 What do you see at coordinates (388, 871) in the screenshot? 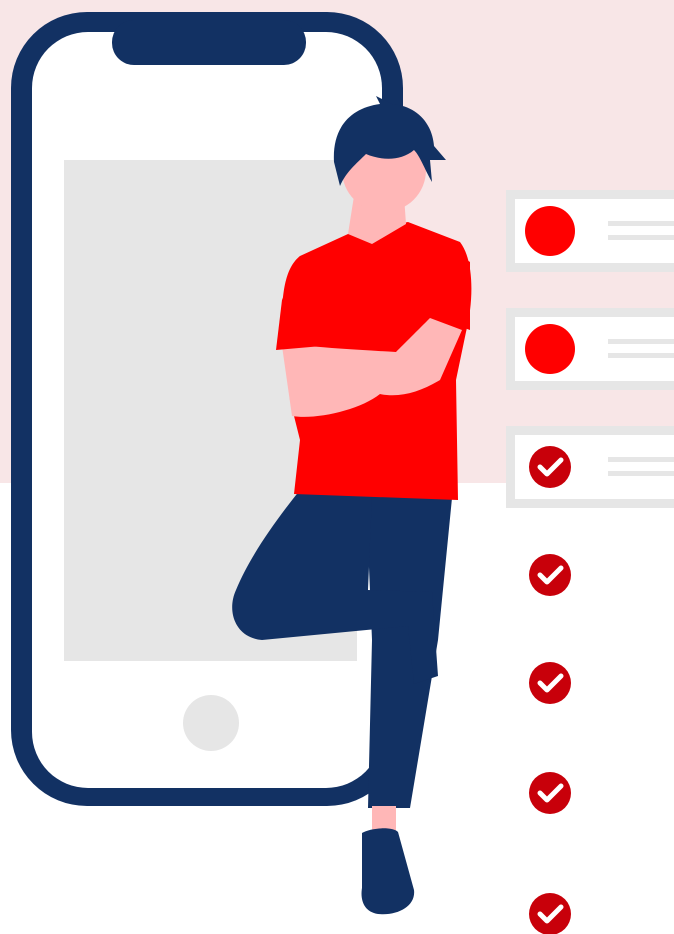
I see `person-shoe` at bounding box center [388, 871].